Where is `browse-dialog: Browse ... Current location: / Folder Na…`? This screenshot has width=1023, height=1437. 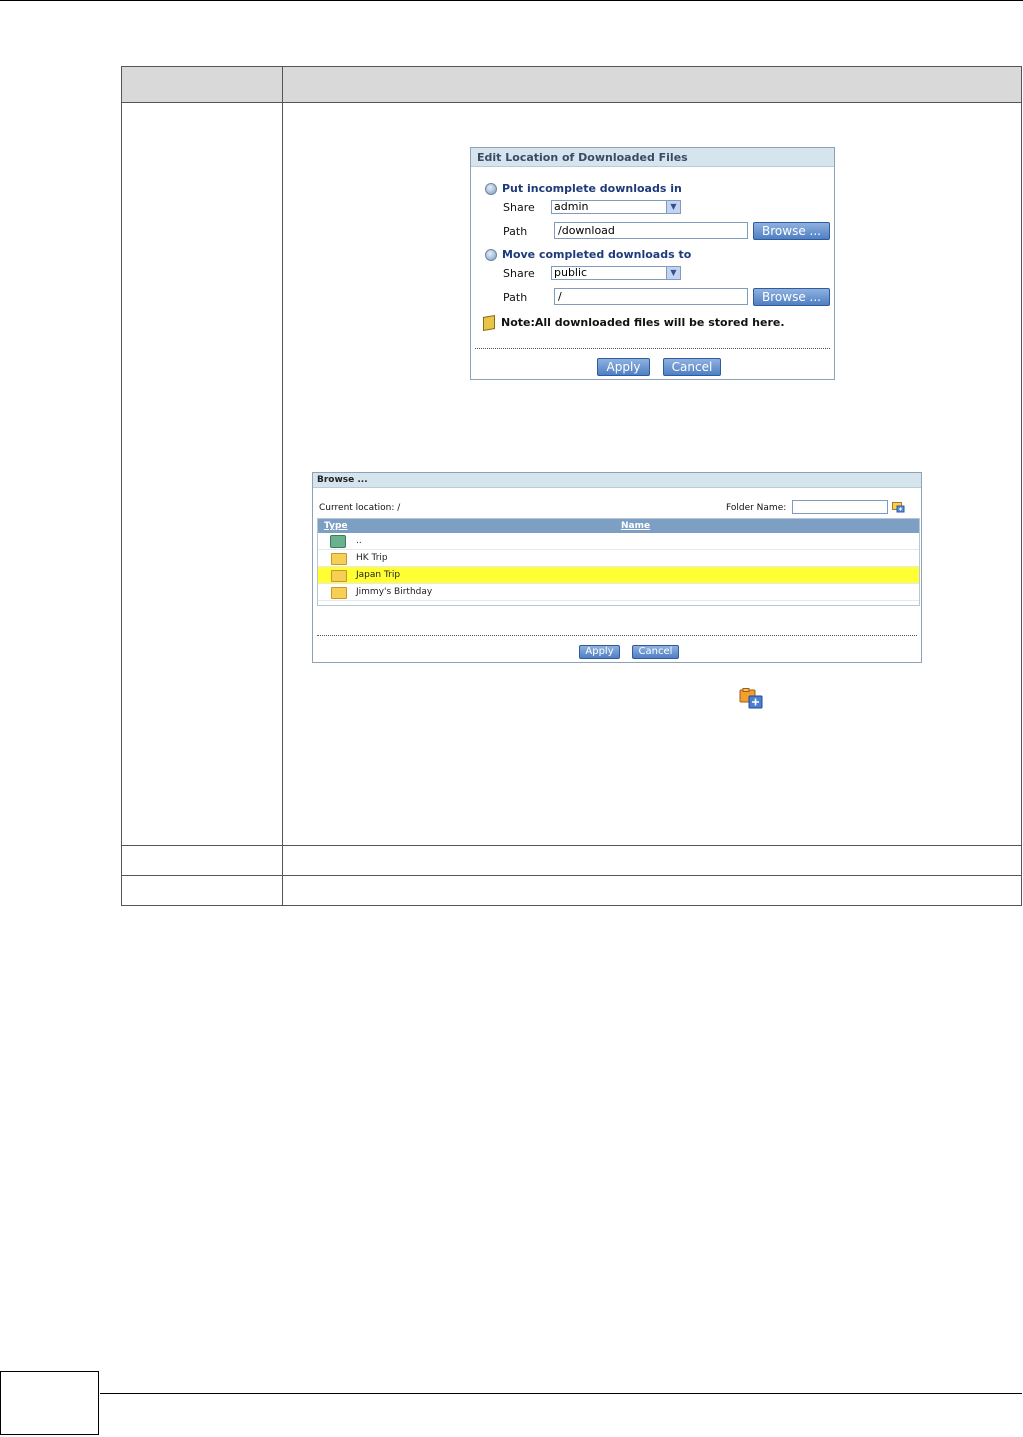 browse-dialog: Browse ... Current location: / Folder Na… is located at coordinates (617, 567).